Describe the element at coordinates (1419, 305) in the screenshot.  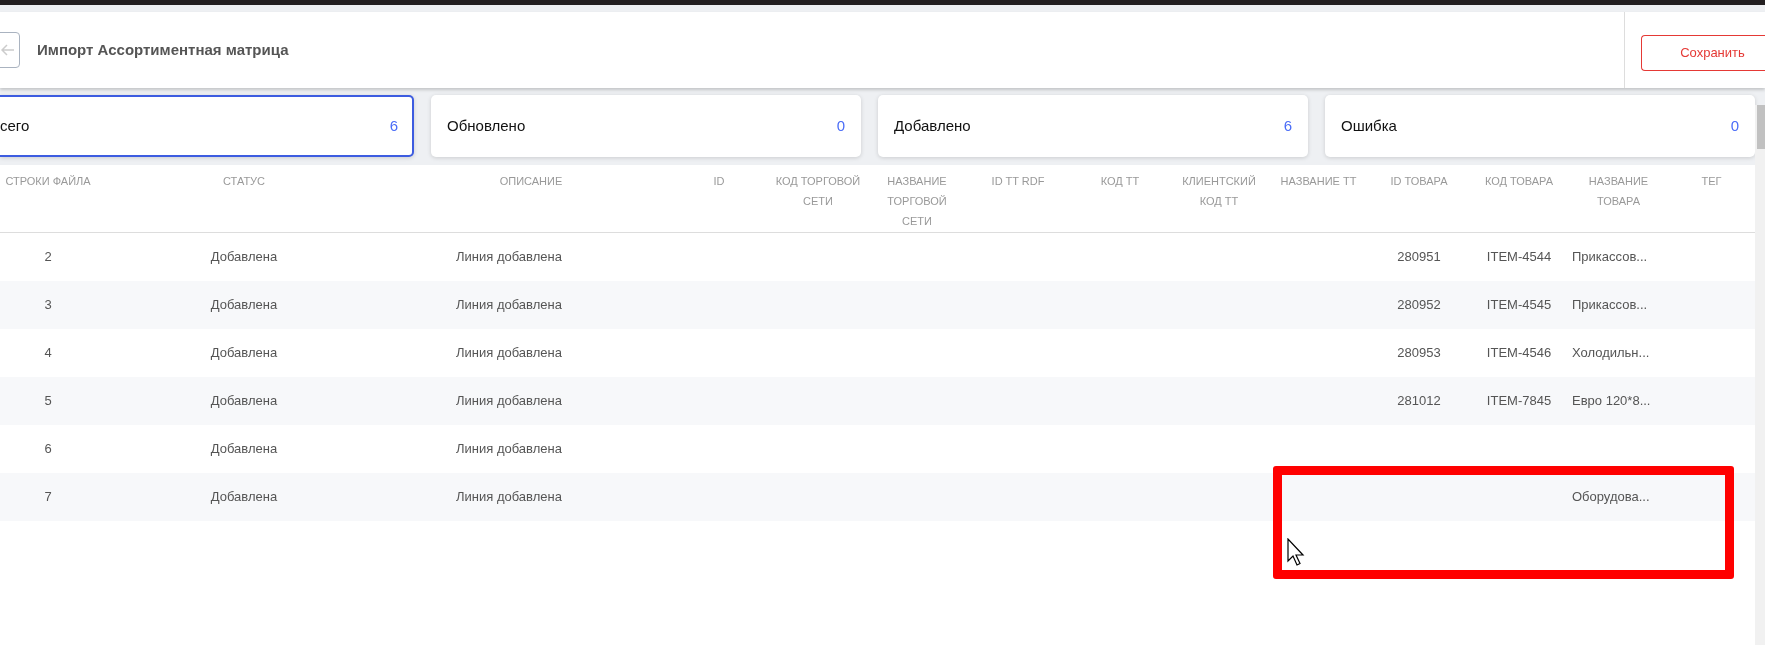
I see `table-cell: 280952` at that location.